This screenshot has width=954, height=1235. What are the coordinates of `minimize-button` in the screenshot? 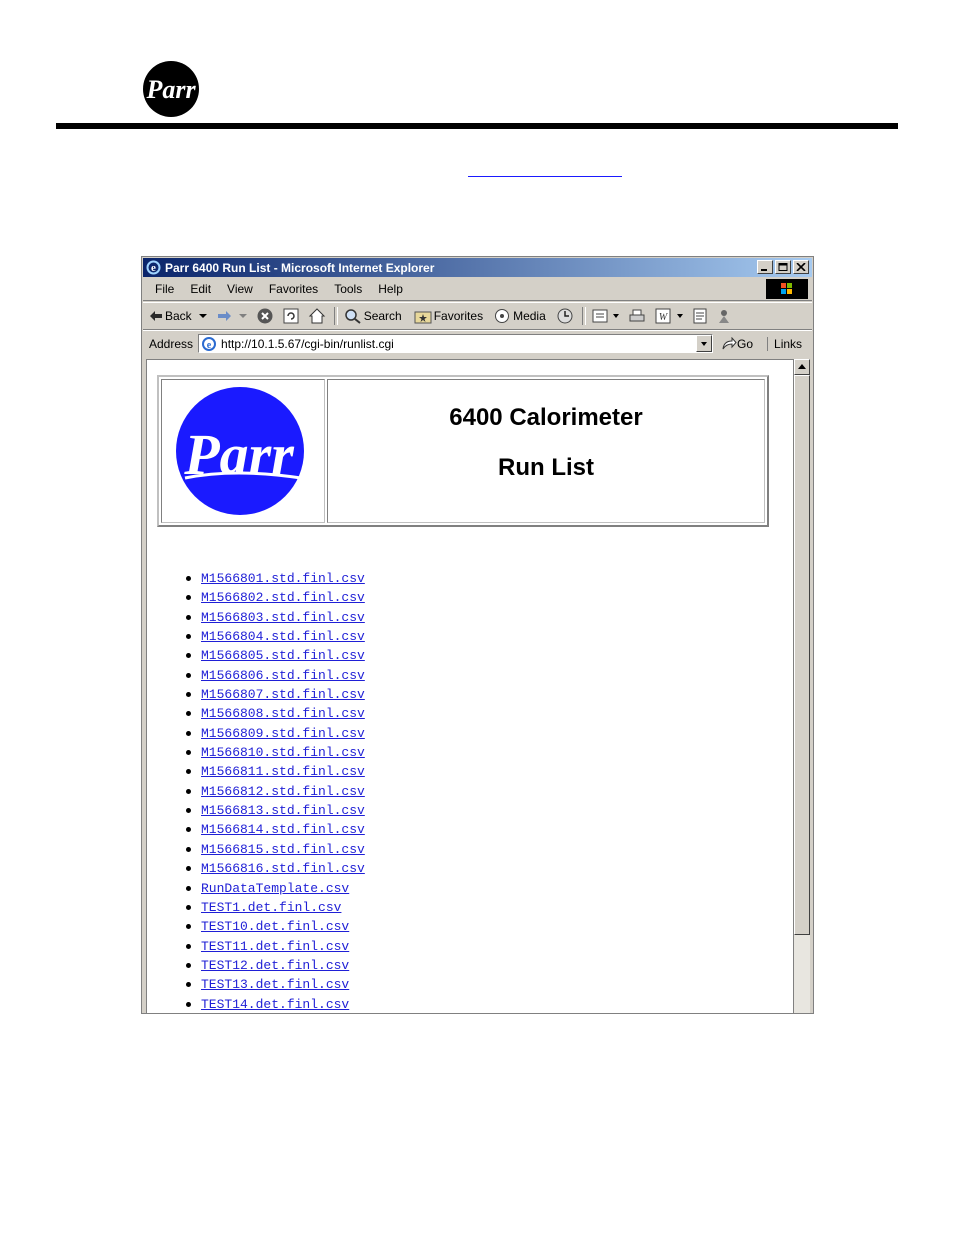 It's located at (765, 267).